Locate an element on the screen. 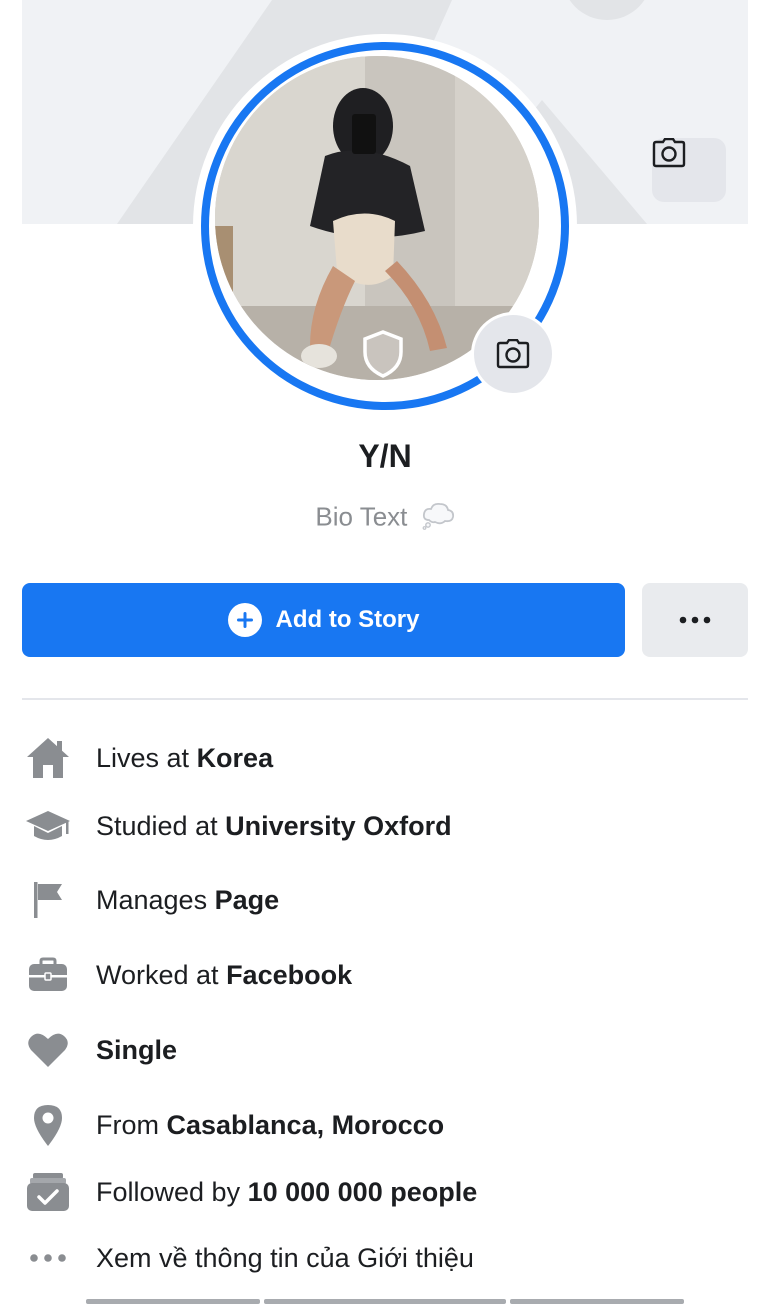 The width and height of the screenshot is (770, 1307). intro-item-studied: Studied at University Oxford is located at coordinates (385, 826).